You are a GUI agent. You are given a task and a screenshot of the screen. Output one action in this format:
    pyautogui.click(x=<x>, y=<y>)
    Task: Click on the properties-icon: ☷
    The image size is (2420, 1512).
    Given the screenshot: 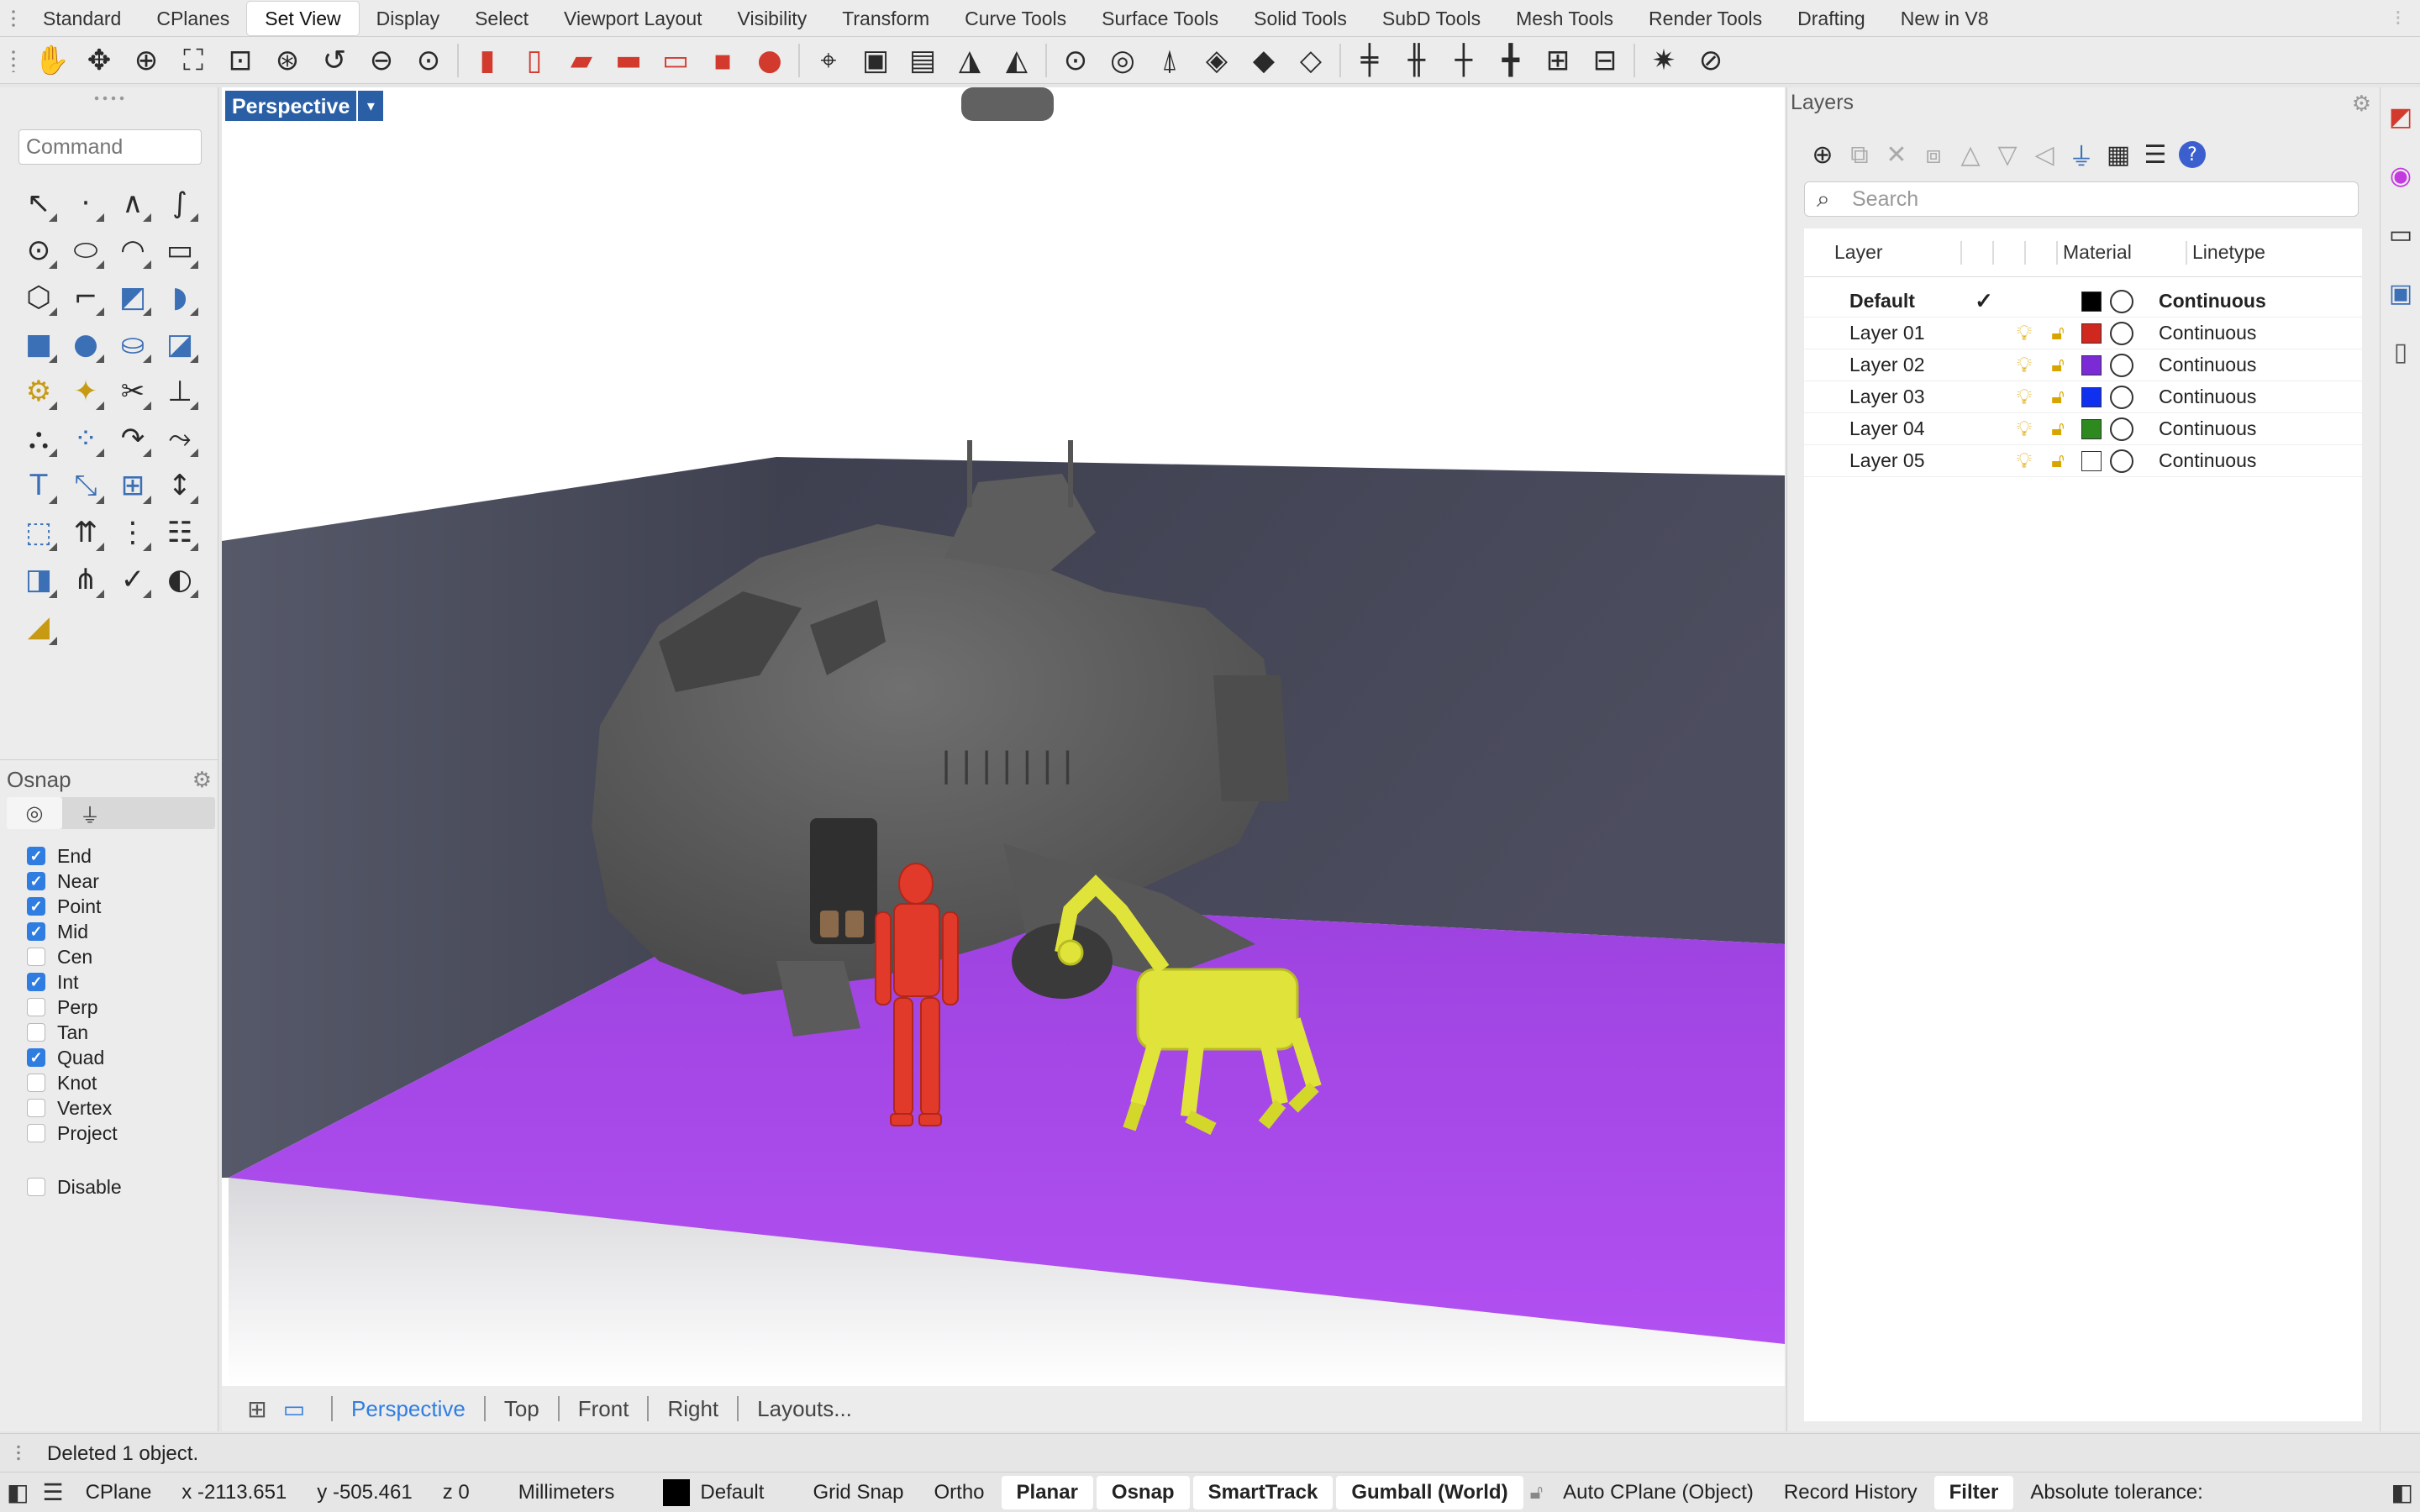 What is the action you would take?
    pyautogui.click(x=180, y=532)
    